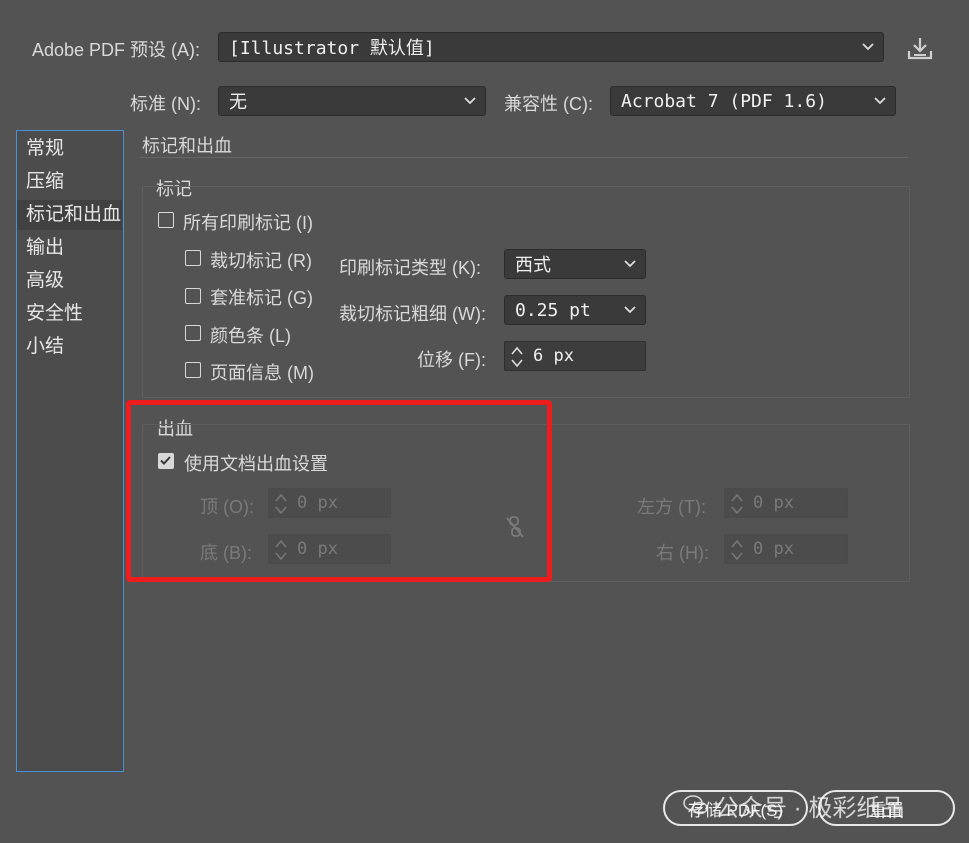 Image resolution: width=969 pixels, height=843 pixels. Describe the element at coordinates (165, 104) in the screenshot. I see `standard-label: 标准 (N):` at that location.